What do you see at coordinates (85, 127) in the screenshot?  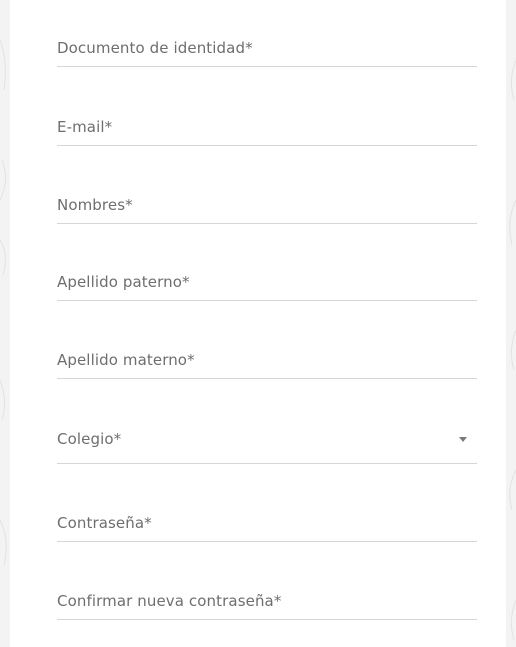 I see `email-label: E-mail*` at bounding box center [85, 127].